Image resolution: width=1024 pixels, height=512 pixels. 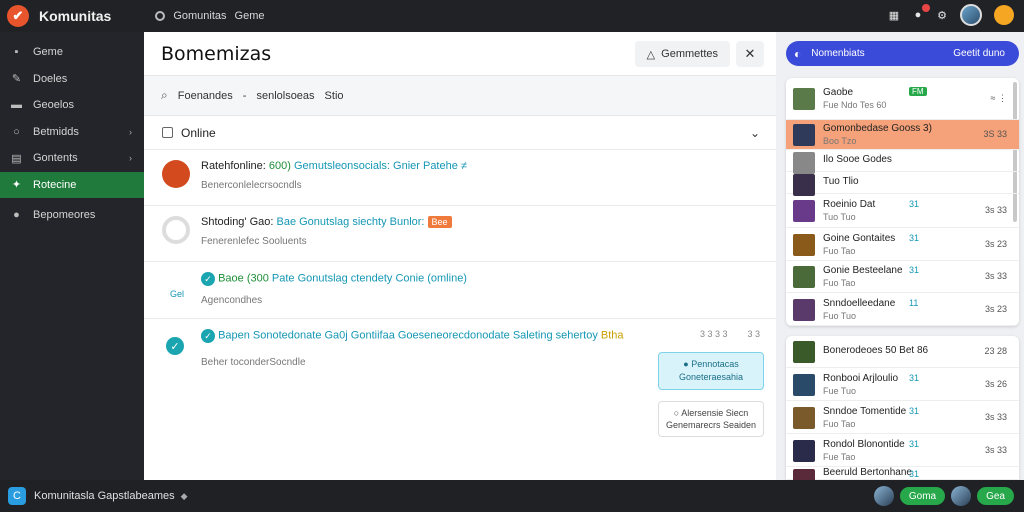 I want to click on member-row: Bonerodeoes 50 Bet 86 23 28, so click(x=902, y=352).